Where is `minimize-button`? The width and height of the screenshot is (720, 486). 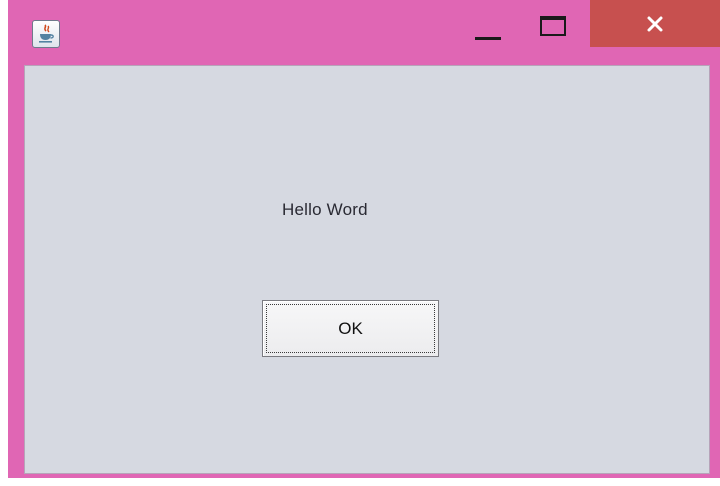
minimize-button is located at coordinates (488, 36).